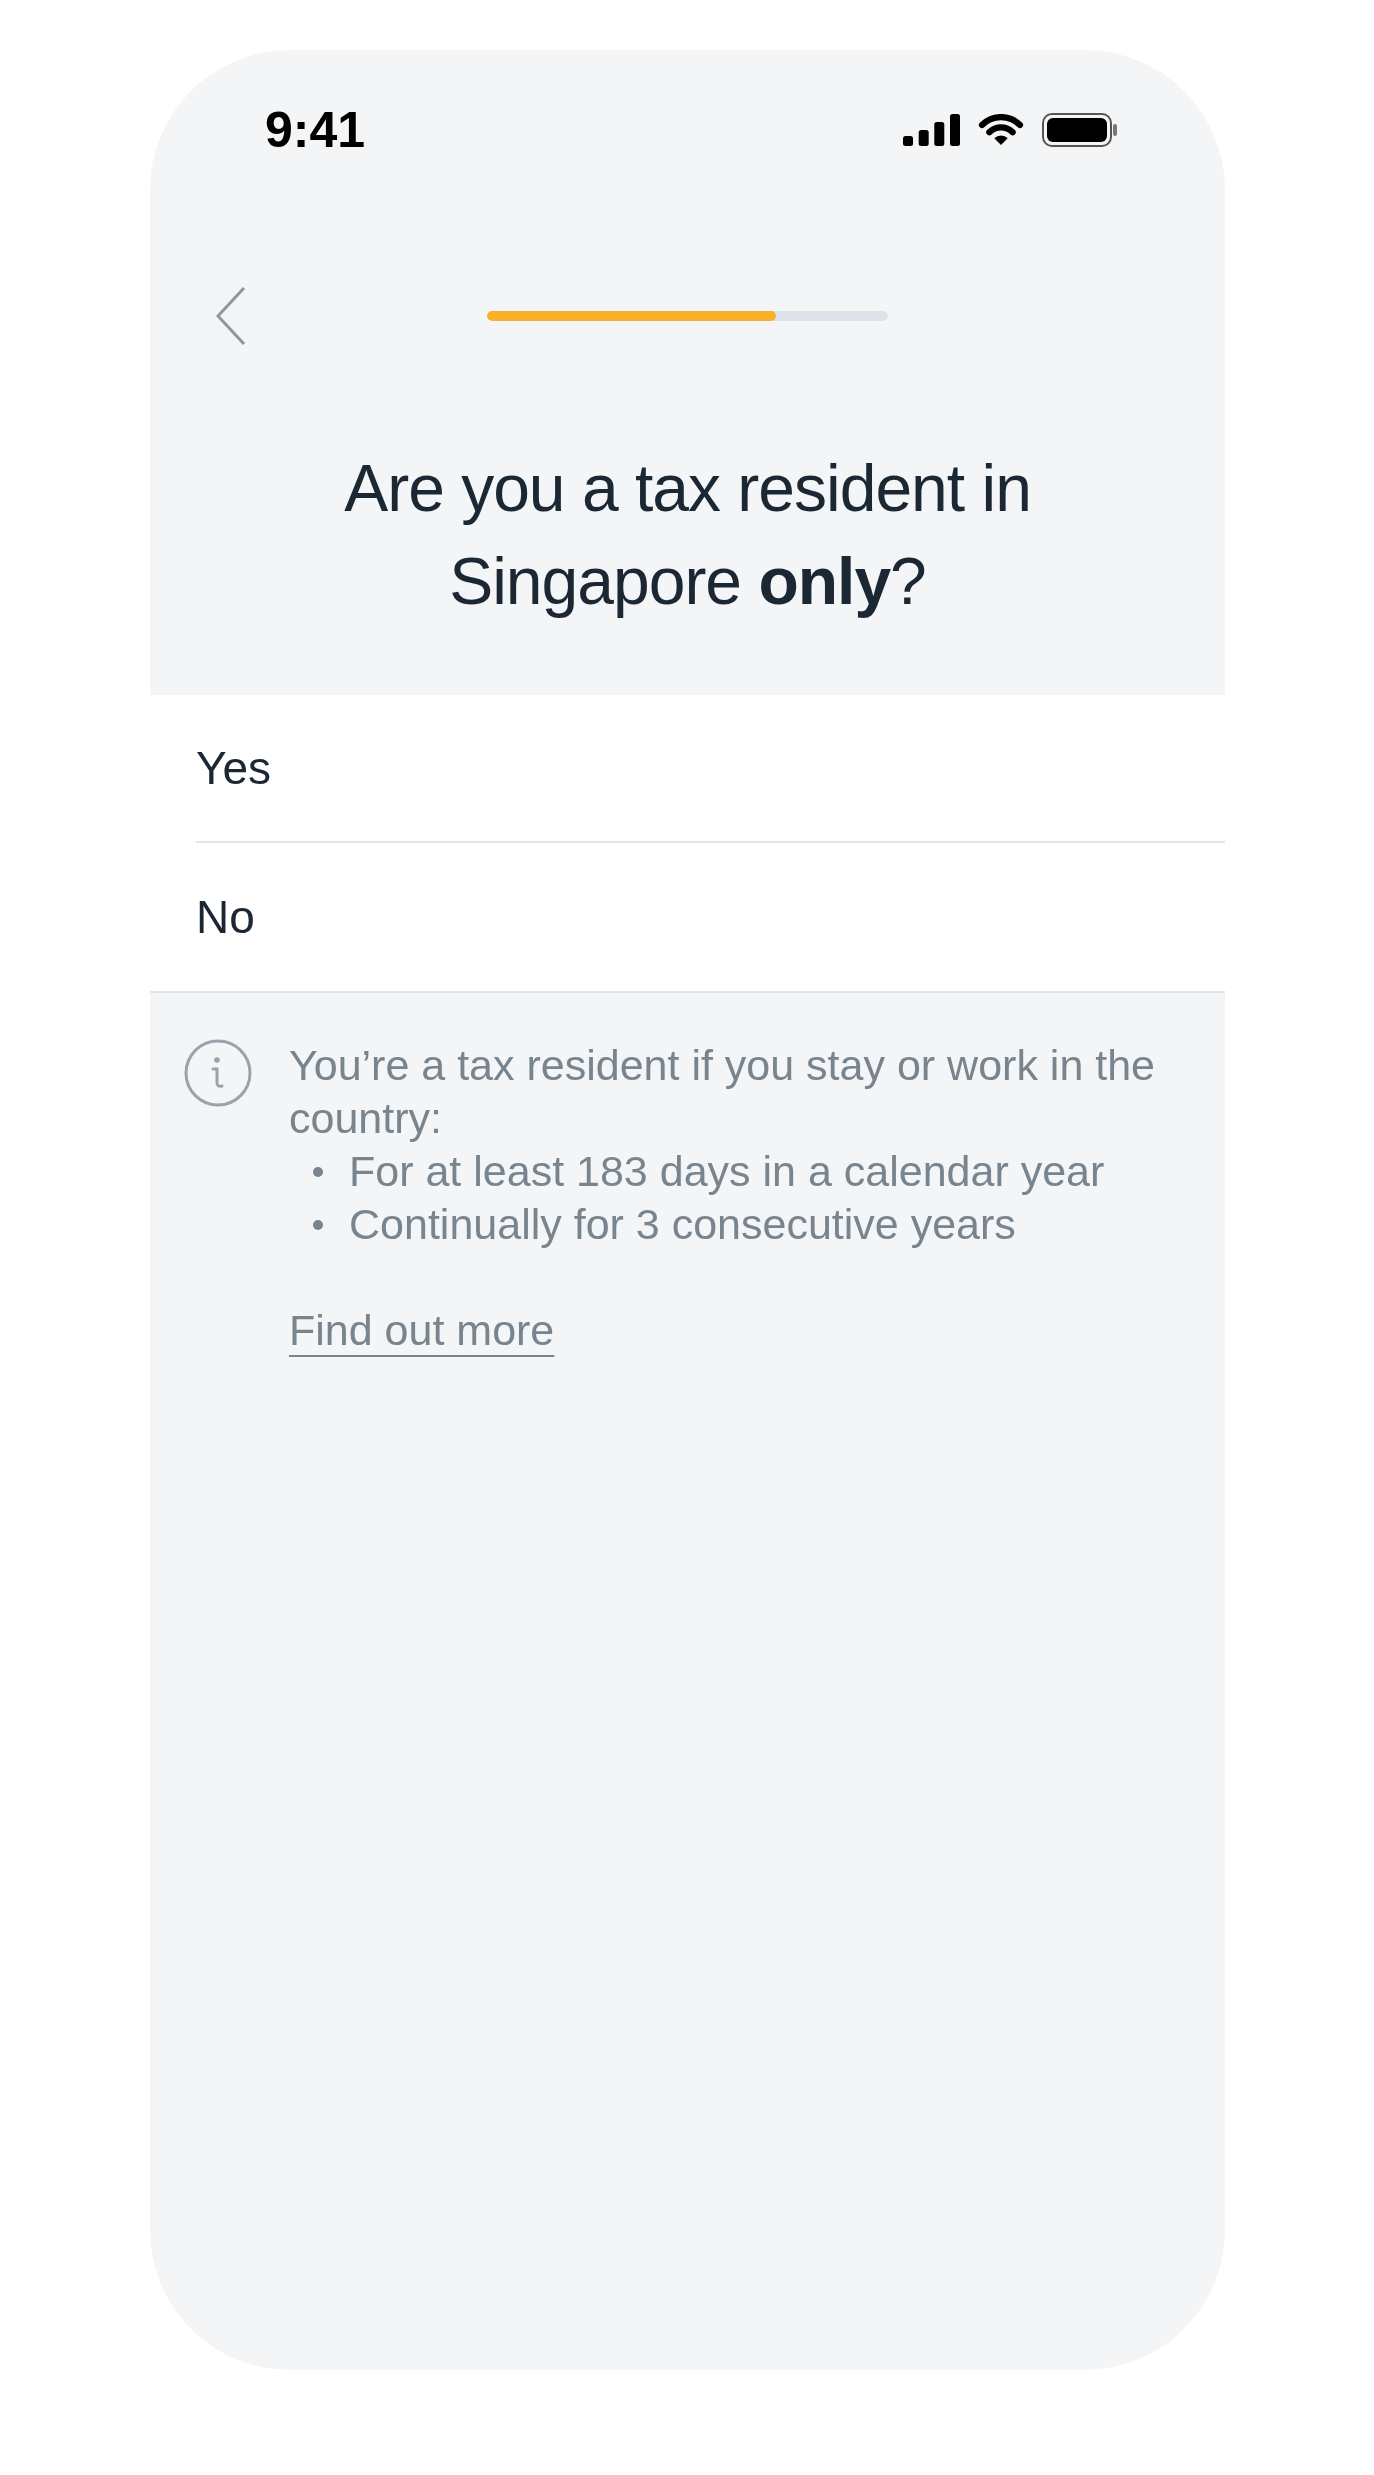 The width and height of the screenshot is (1374, 2475). Describe the element at coordinates (931, 130) in the screenshot. I see `signal-icon` at that location.